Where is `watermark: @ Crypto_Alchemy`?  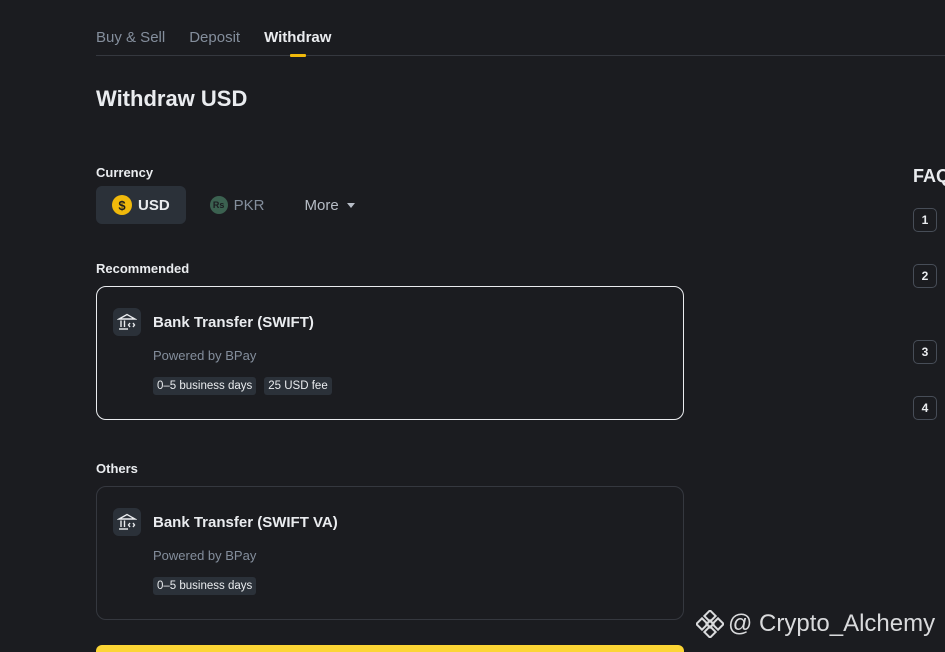
watermark: @ Crypto_Alchemy is located at coordinates (815, 624).